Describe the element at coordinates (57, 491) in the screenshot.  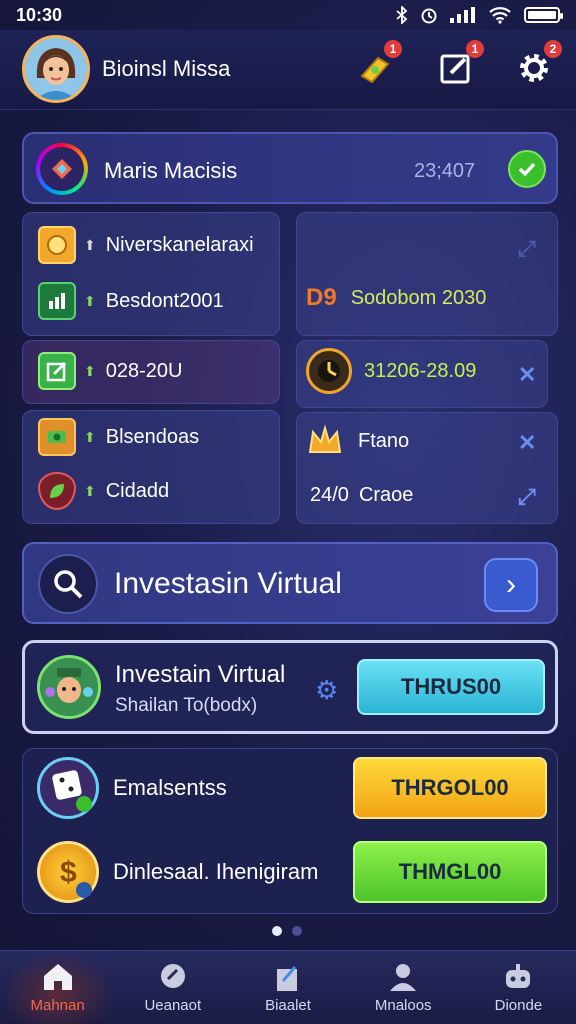
I see `leaf-shield-icon` at that location.